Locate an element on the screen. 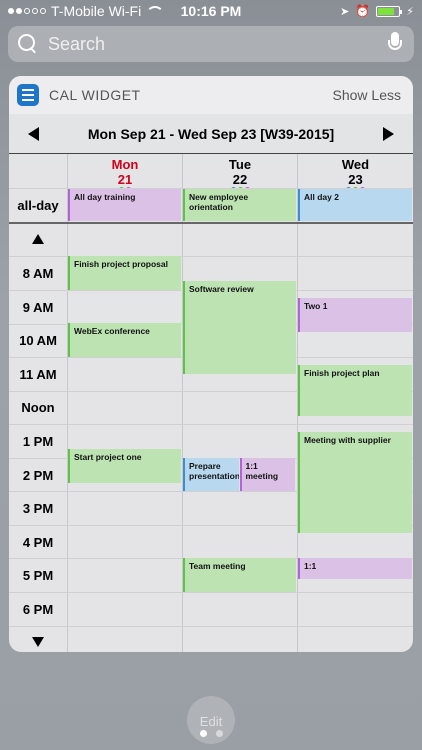 Image resolution: width=422 pixels, height=750 pixels. page-indicator is located at coordinates (211, 733).